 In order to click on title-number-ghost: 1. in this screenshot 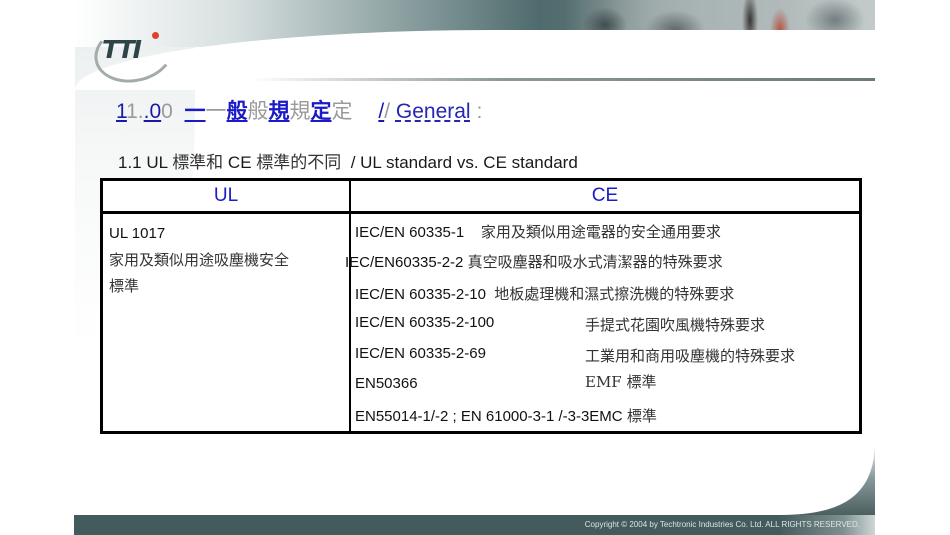, I will do `click(135, 111)`.